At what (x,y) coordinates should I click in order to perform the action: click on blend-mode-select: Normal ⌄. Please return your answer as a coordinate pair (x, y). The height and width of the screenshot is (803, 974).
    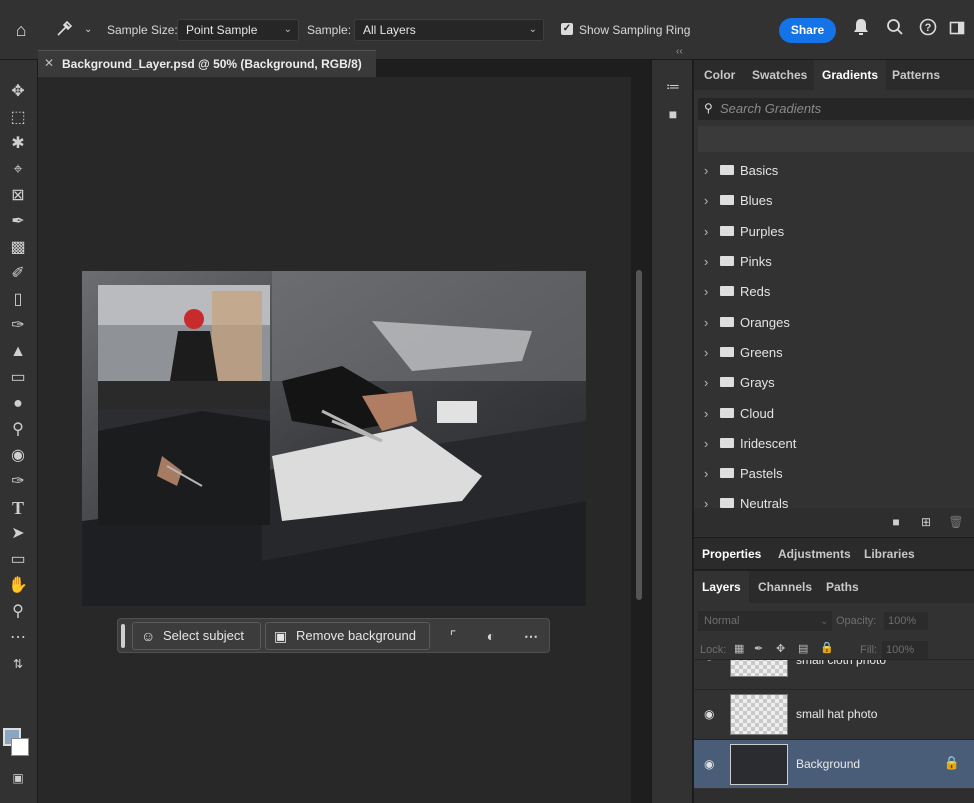
    Looking at the image, I should click on (765, 621).